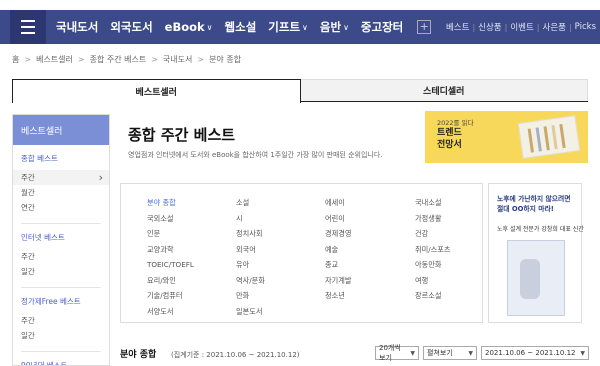 The width and height of the screenshot is (600, 366). Describe the element at coordinates (450, 222) in the screenshot. I see `category-link: 가정생활` at that location.